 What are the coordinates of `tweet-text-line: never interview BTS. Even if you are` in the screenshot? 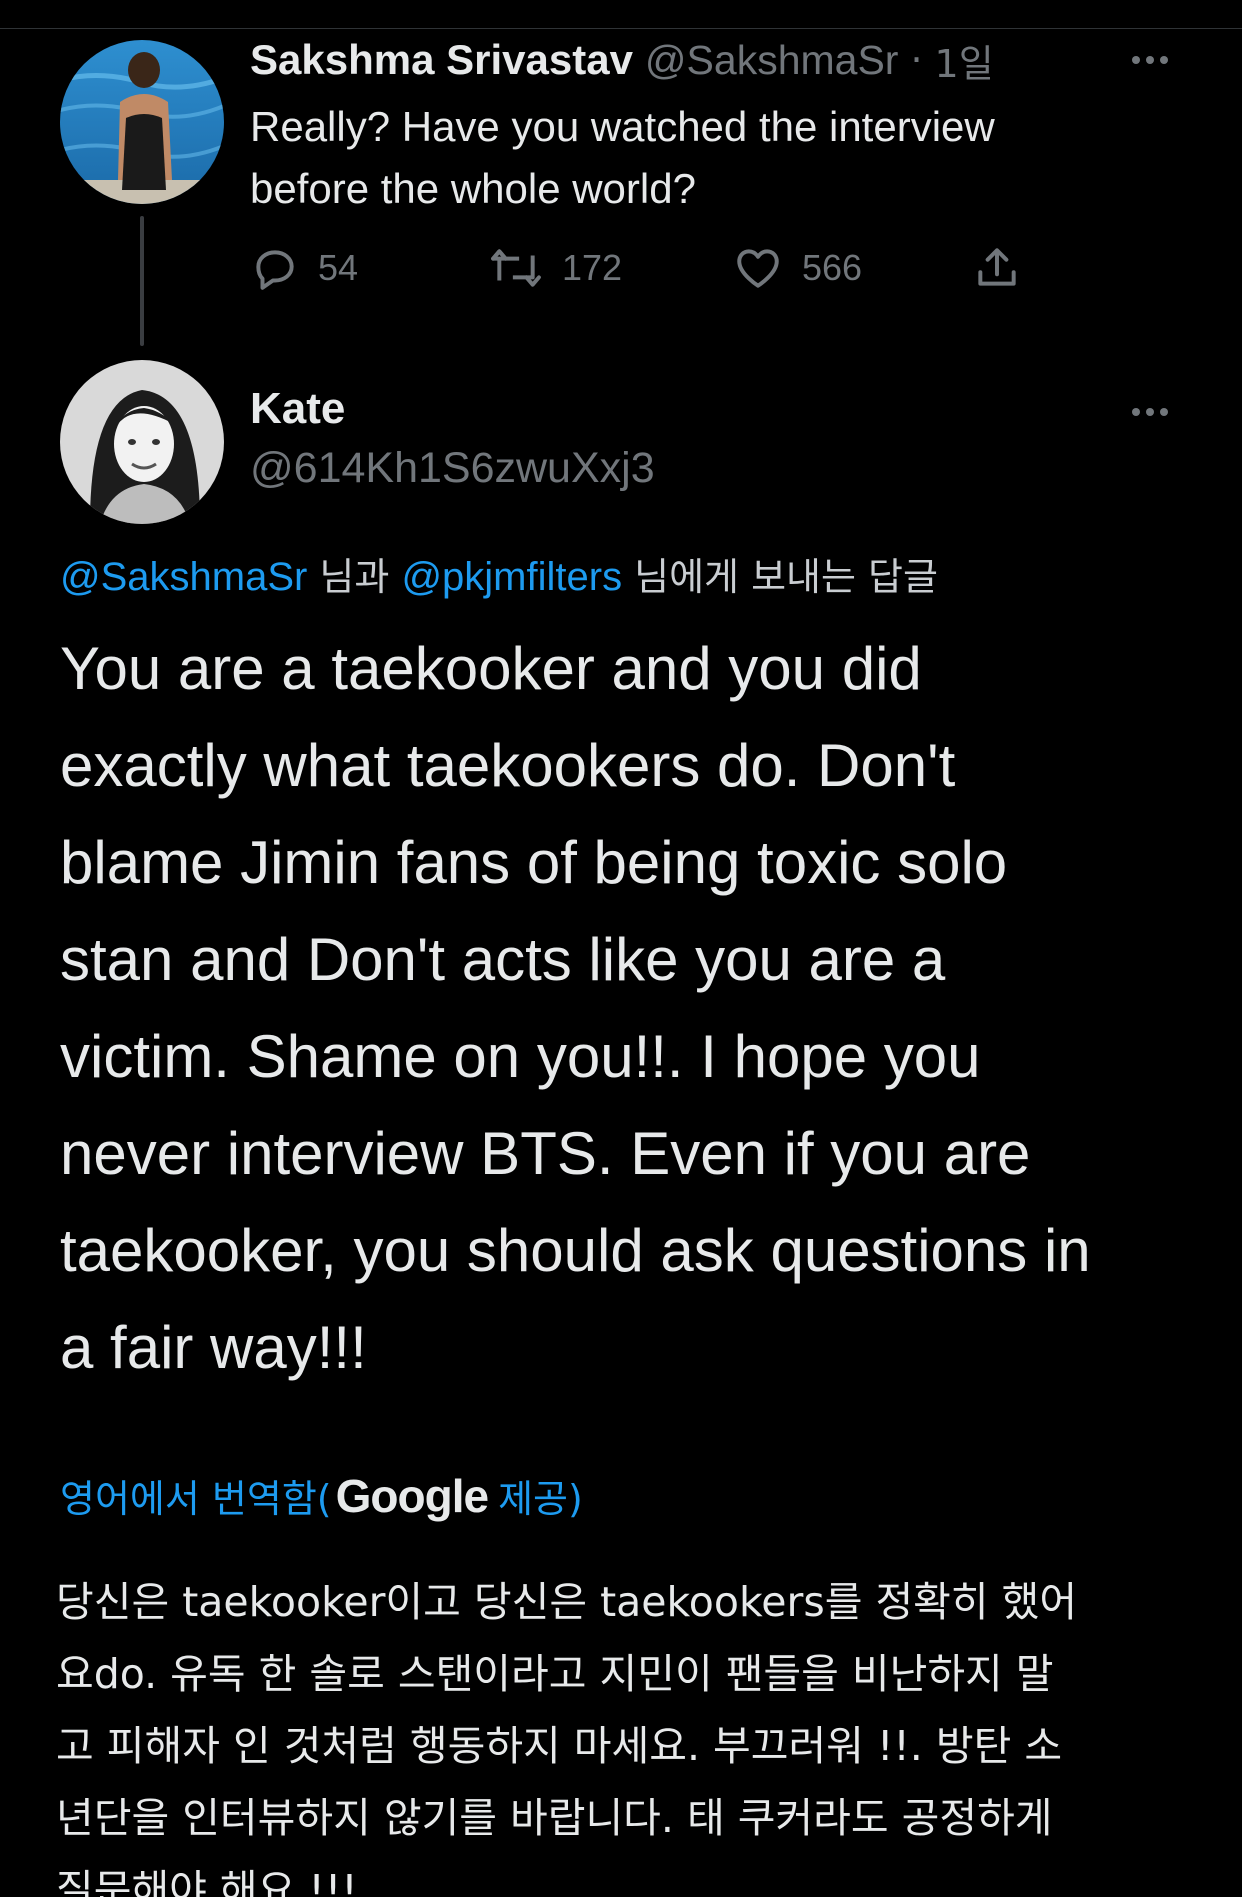 It's located at (545, 1153).